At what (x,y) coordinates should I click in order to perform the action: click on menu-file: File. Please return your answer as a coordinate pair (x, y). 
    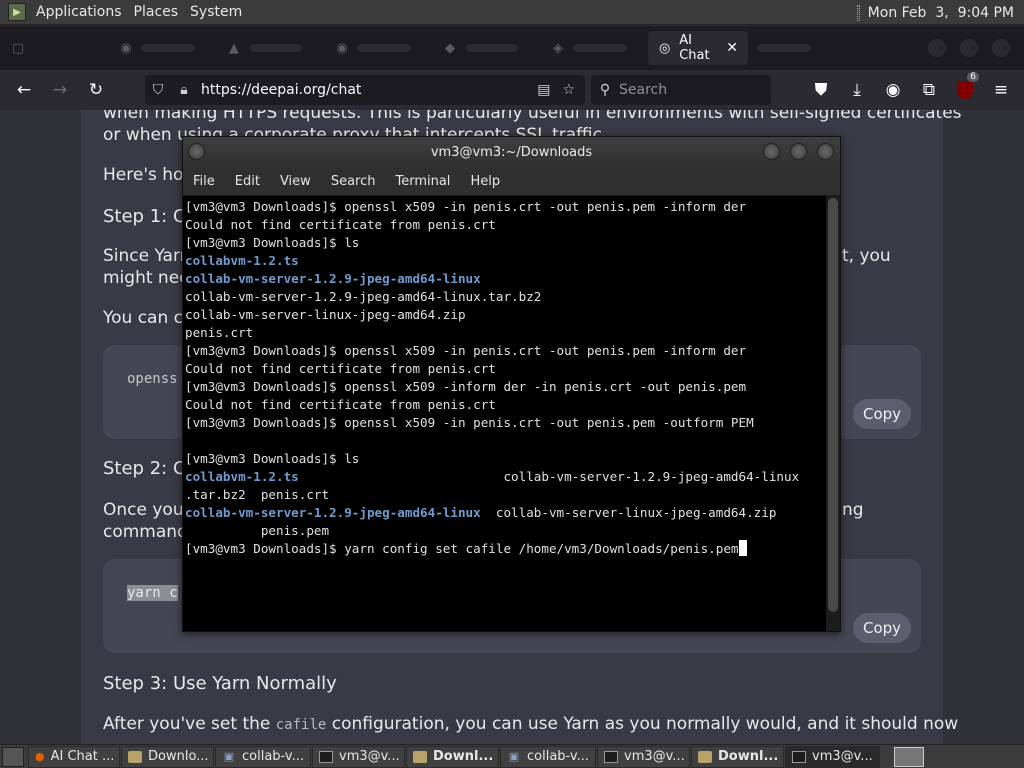
    Looking at the image, I should click on (204, 181).